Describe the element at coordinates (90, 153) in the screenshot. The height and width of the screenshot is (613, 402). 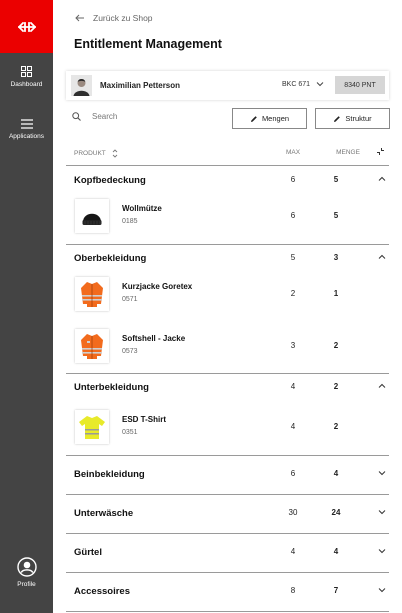
I see `column-header-product: PRODUKT` at that location.